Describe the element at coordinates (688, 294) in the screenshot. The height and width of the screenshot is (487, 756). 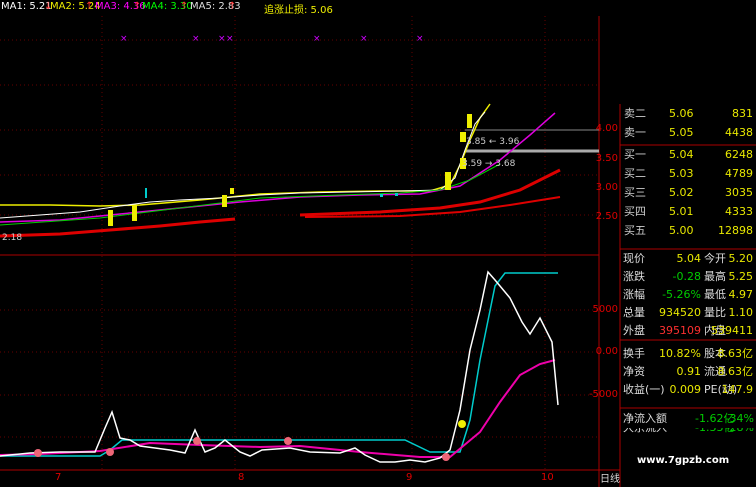
I see `stat-row: 涨幅 -5.26% 最低 4.97` at that location.